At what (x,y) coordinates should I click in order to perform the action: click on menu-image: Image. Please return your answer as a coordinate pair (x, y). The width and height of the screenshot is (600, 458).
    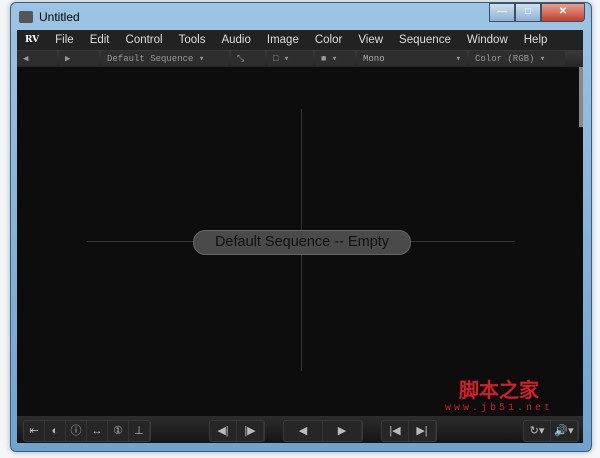
    Looking at the image, I should click on (283, 40).